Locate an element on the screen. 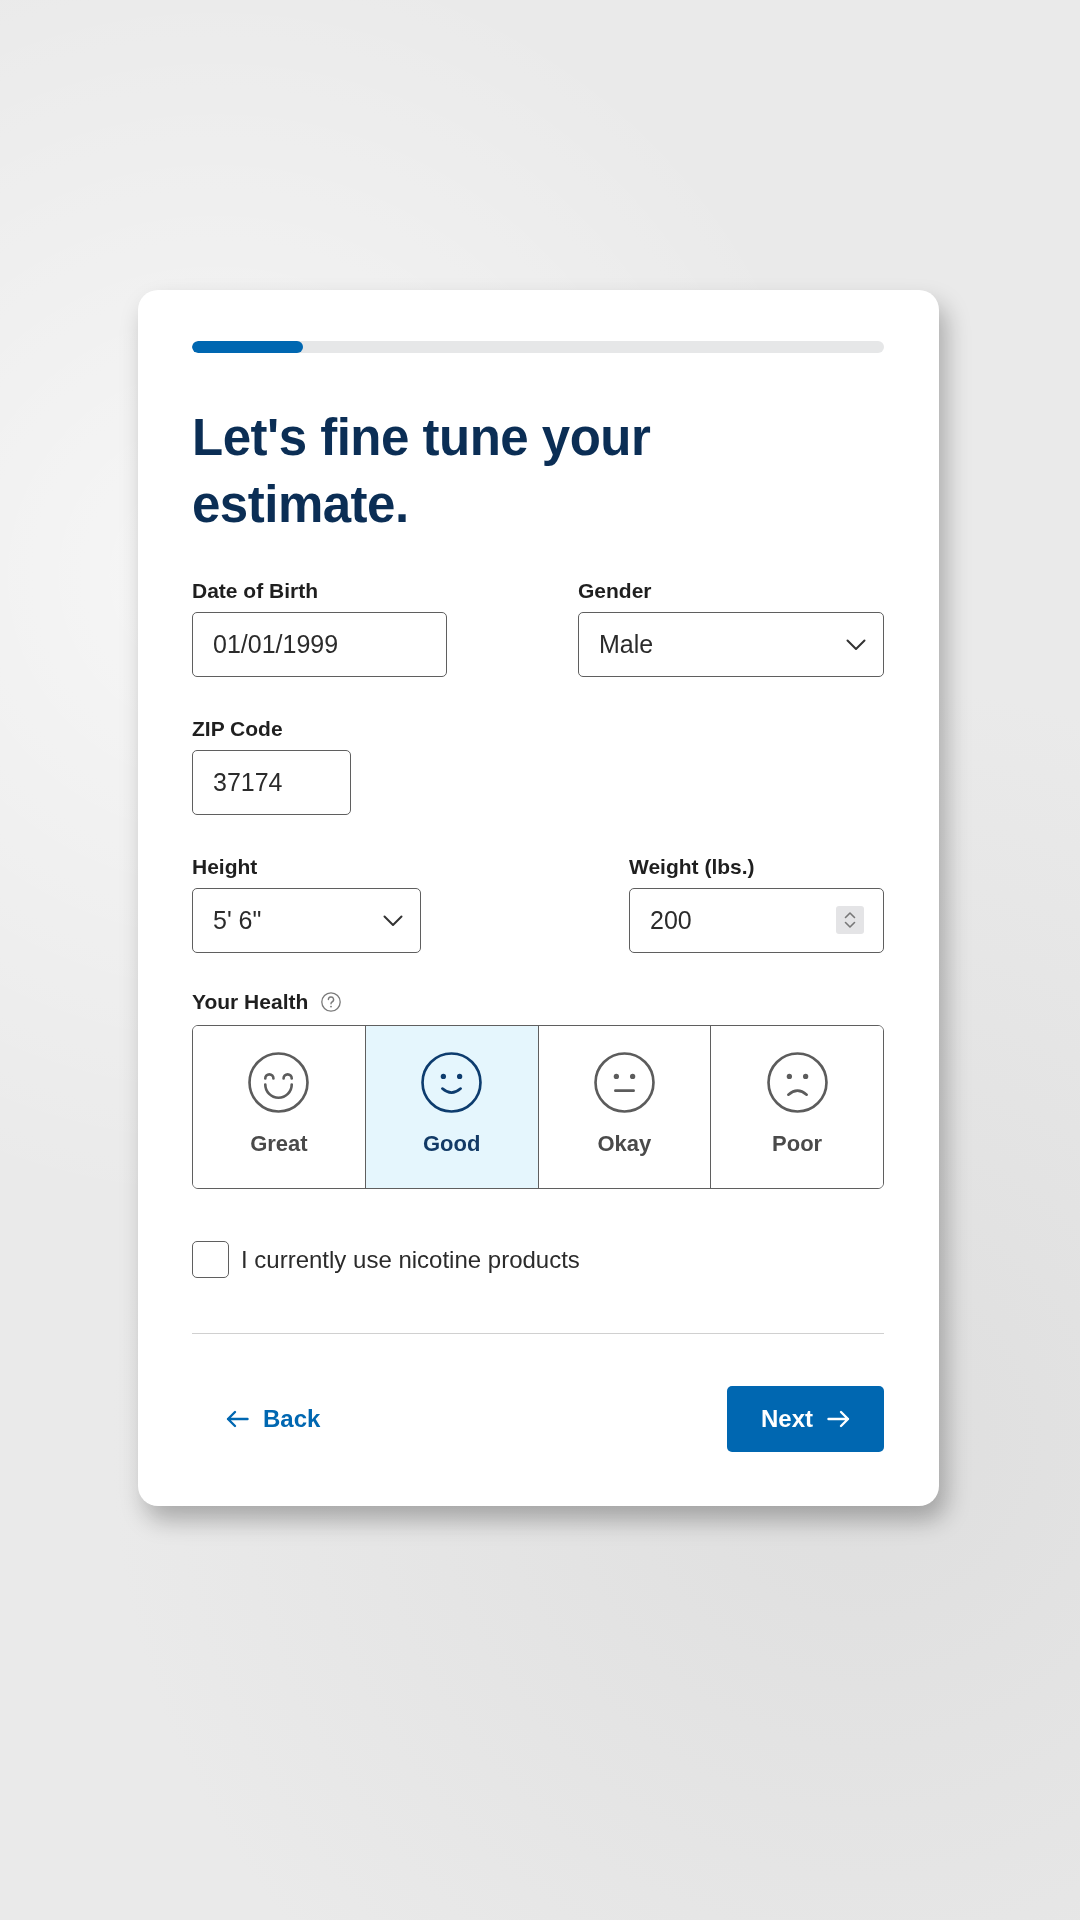 The width and height of the screenshot is (1080, 1920). field-label: Gender is located at coordinates (615, 591).